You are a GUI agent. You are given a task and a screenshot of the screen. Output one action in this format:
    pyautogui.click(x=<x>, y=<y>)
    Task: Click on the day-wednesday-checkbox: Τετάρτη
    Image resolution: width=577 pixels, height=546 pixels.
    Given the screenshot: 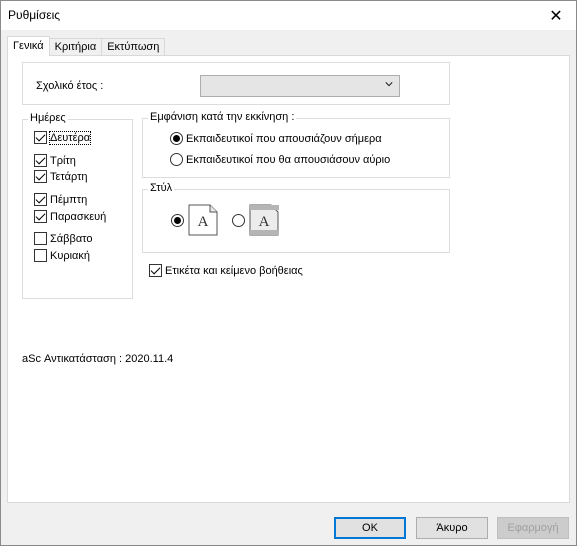 What is the action you would take?
    pyautogui.click(x=61, y=176)
    